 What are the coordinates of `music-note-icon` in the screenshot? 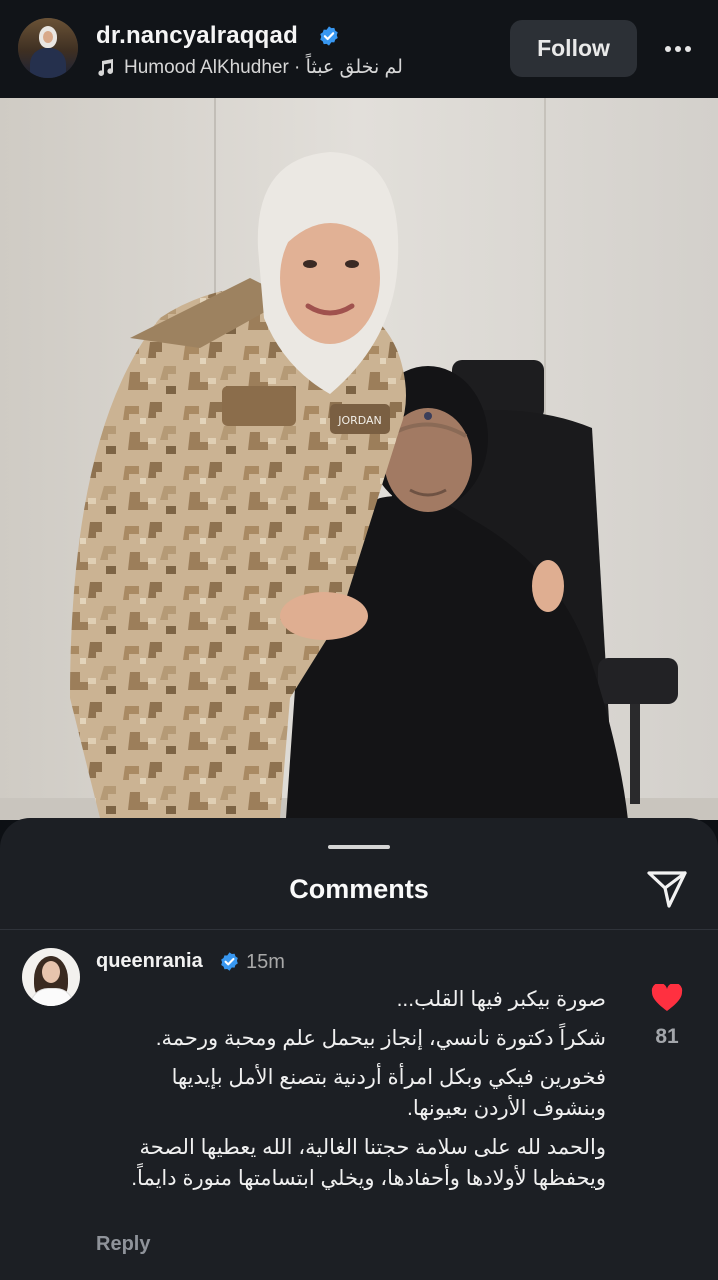 It's located at (105, 67).